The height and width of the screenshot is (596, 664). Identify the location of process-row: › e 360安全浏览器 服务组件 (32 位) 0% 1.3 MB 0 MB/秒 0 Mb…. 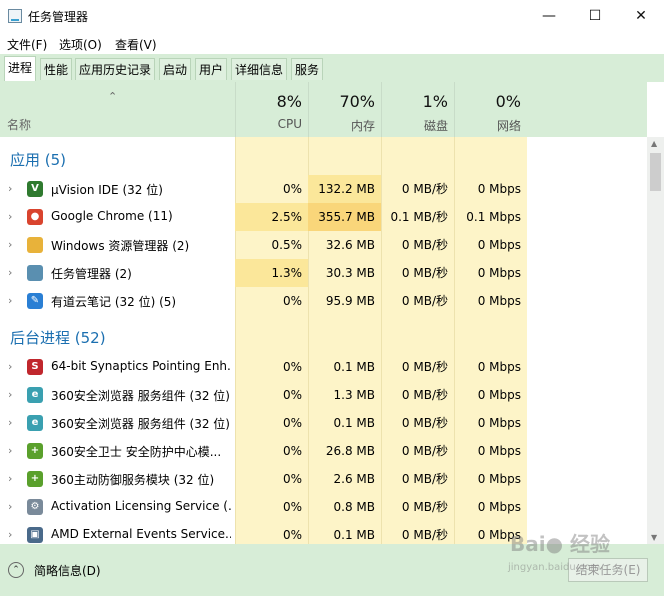
(323, 395).